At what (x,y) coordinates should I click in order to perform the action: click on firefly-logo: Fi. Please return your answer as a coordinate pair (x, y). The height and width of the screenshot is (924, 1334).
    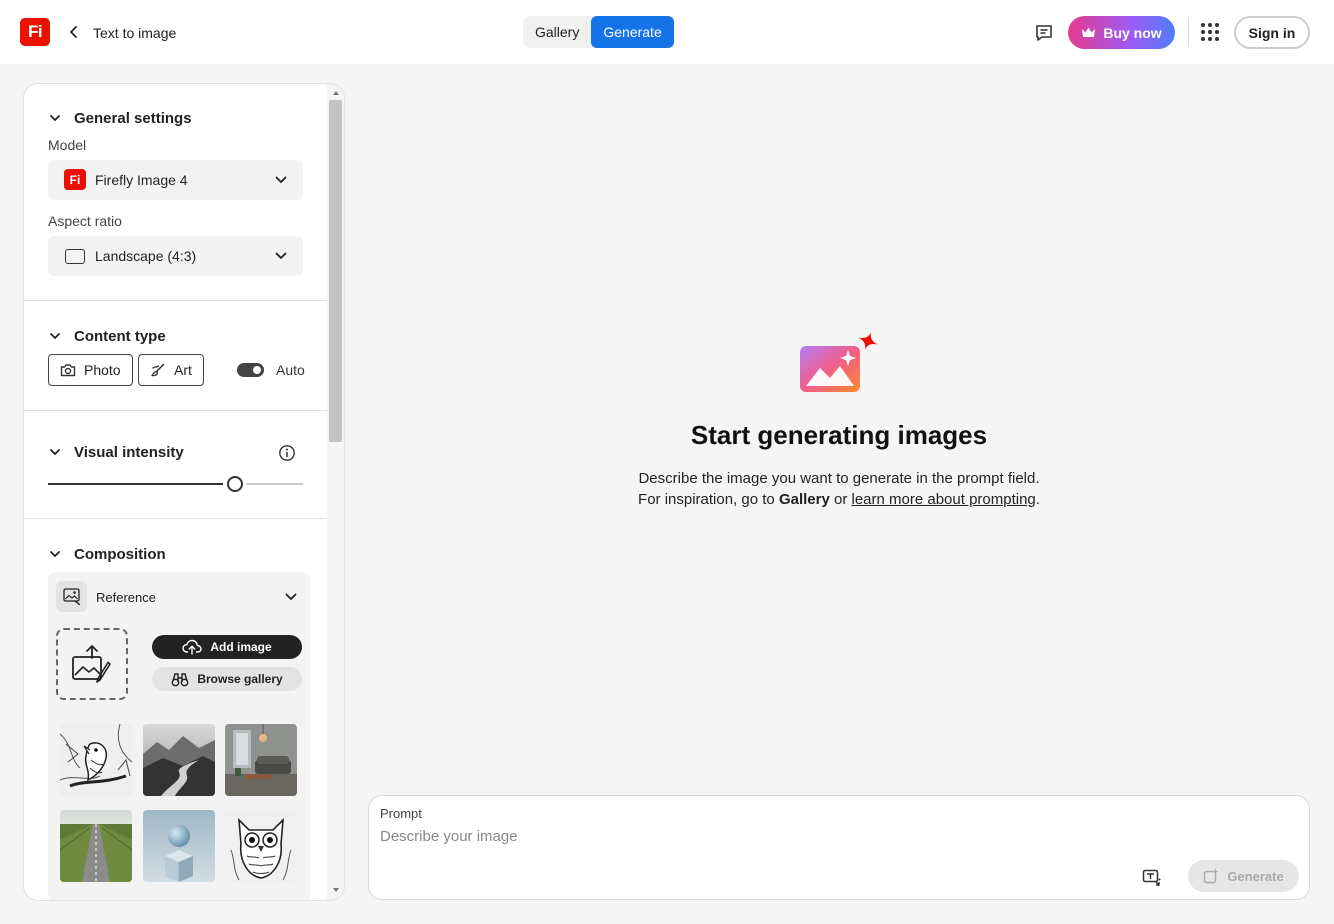
    Looking at the image, I should click on (35, 32).